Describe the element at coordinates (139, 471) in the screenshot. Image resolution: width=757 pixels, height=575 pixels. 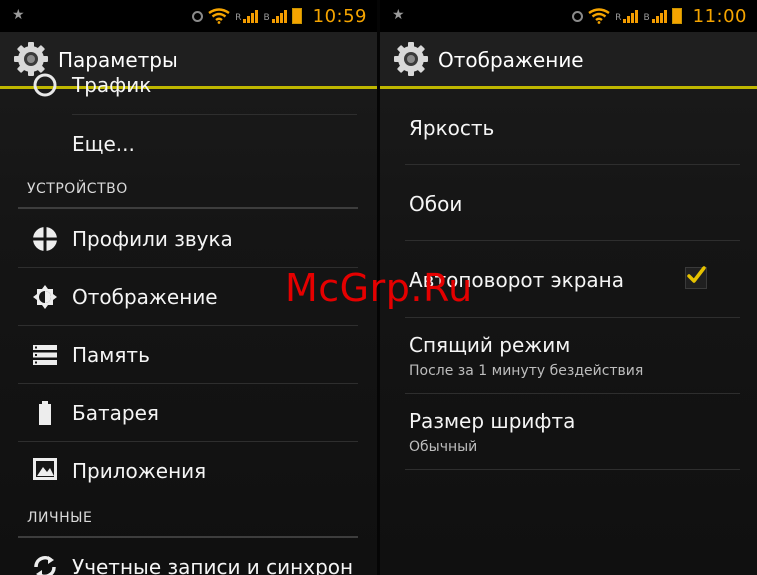
I see `list-item-label: Приложения` at that location.